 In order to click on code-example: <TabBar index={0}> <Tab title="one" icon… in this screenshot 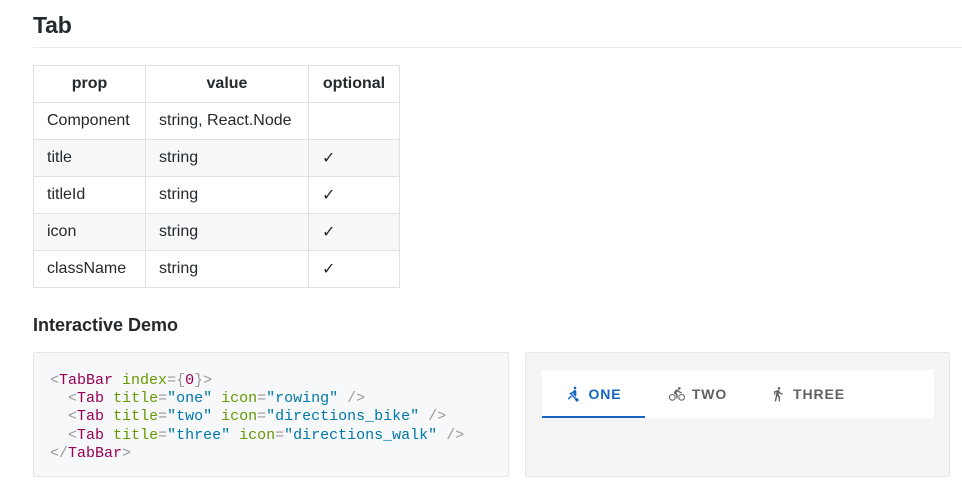, I will do `click(271, 414)`.